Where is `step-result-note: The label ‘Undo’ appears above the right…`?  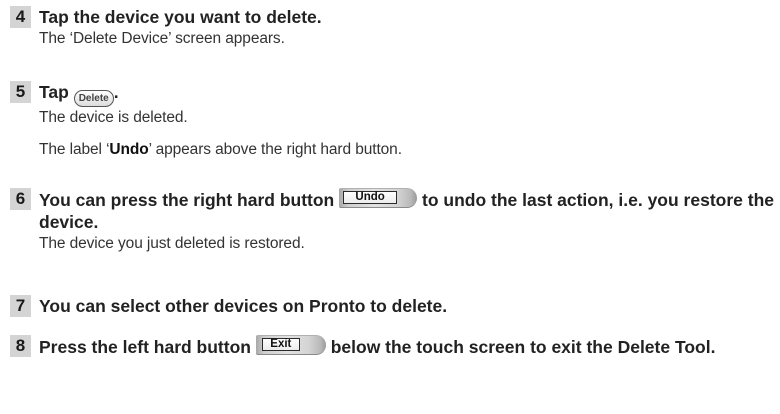
step-result-note: The label ‘Undo’ appears above the right… is located at coordinates (409, 150).